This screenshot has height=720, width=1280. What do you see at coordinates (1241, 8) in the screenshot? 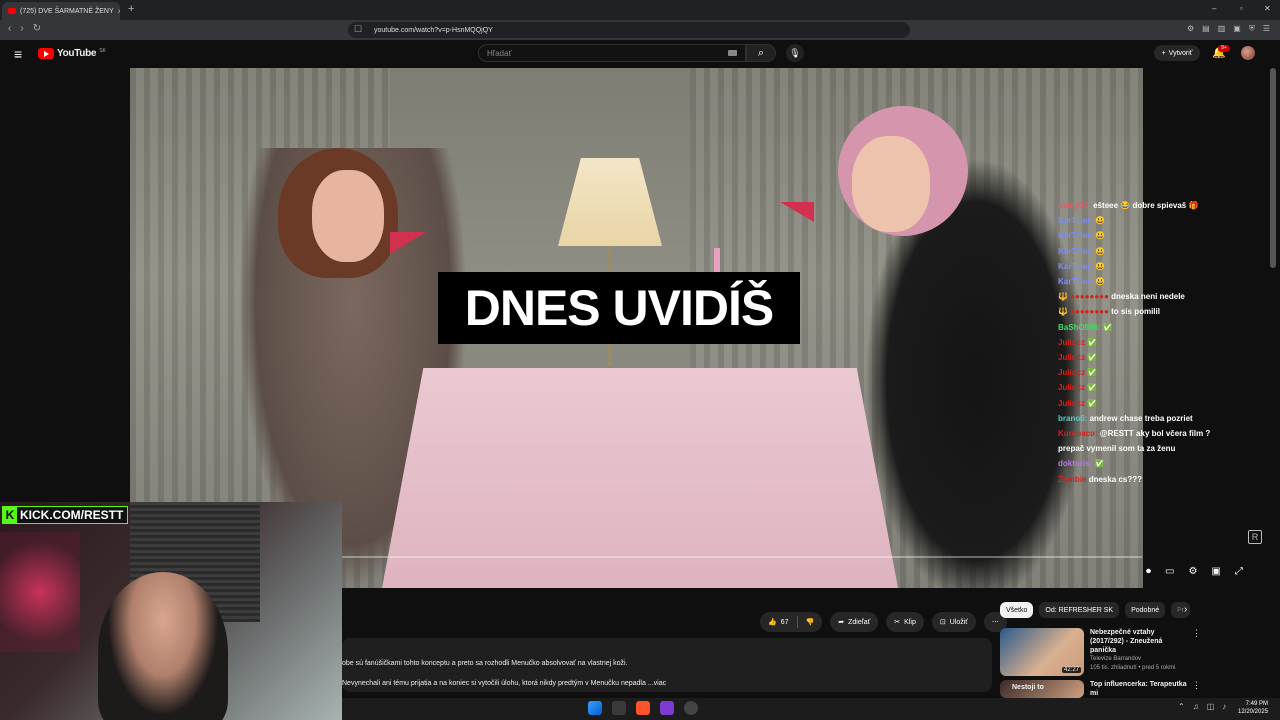
I see `maximize-button: ▫` at bounding box center [1241, 8].